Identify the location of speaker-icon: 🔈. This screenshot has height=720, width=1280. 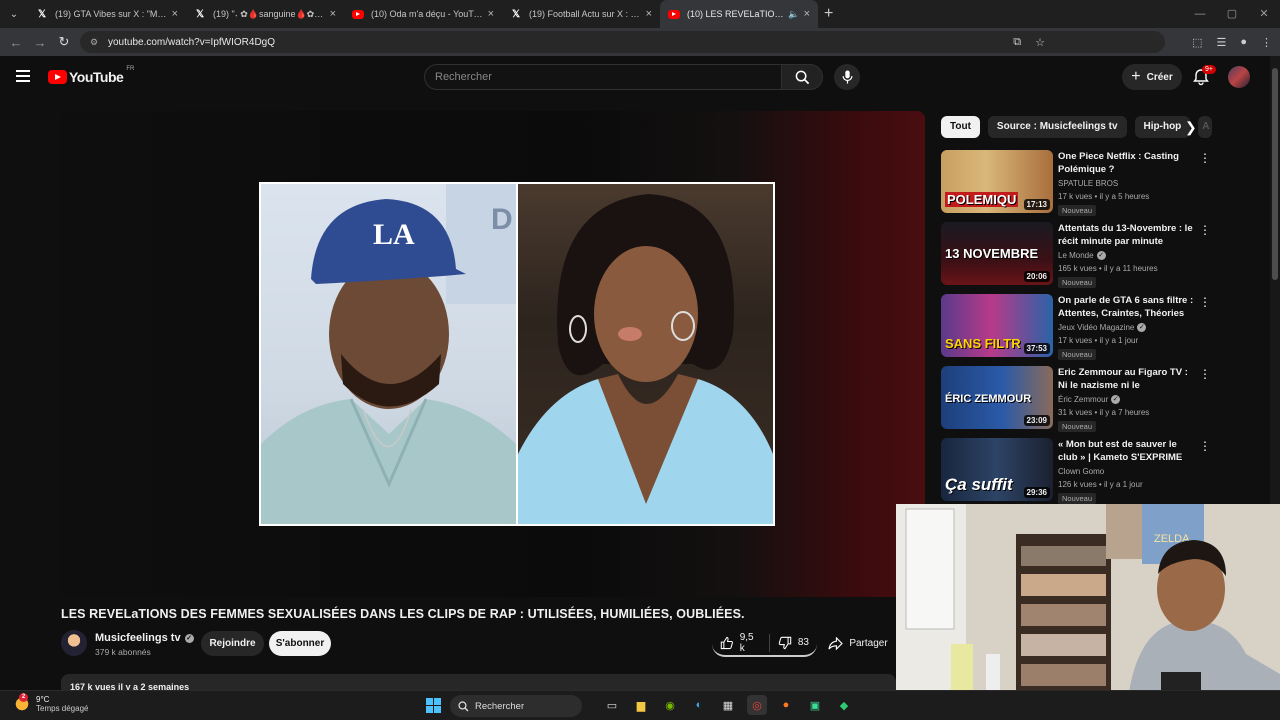
(793, 14).